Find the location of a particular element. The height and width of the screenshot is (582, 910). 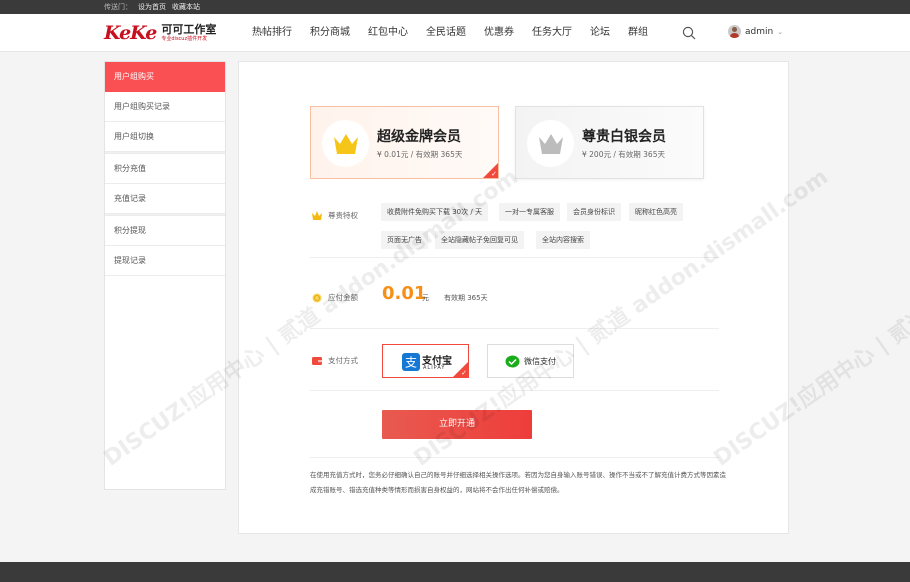

nav-item-hot-threads: 热帖排行 is located at coordinates (272, 33).